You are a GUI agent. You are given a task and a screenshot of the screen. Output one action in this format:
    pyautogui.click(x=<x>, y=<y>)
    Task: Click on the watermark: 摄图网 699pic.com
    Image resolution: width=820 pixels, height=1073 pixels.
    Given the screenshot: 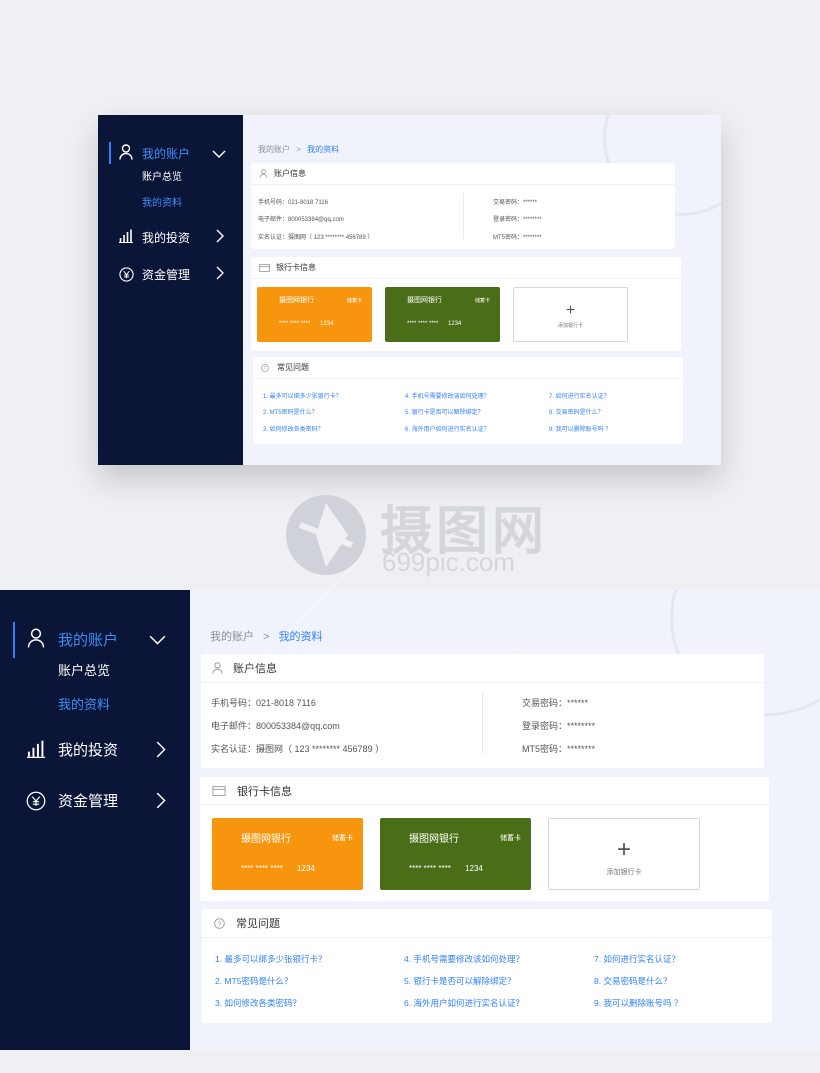 What is the action you would take?
    pyautogui.click(x=431, y=540)
    